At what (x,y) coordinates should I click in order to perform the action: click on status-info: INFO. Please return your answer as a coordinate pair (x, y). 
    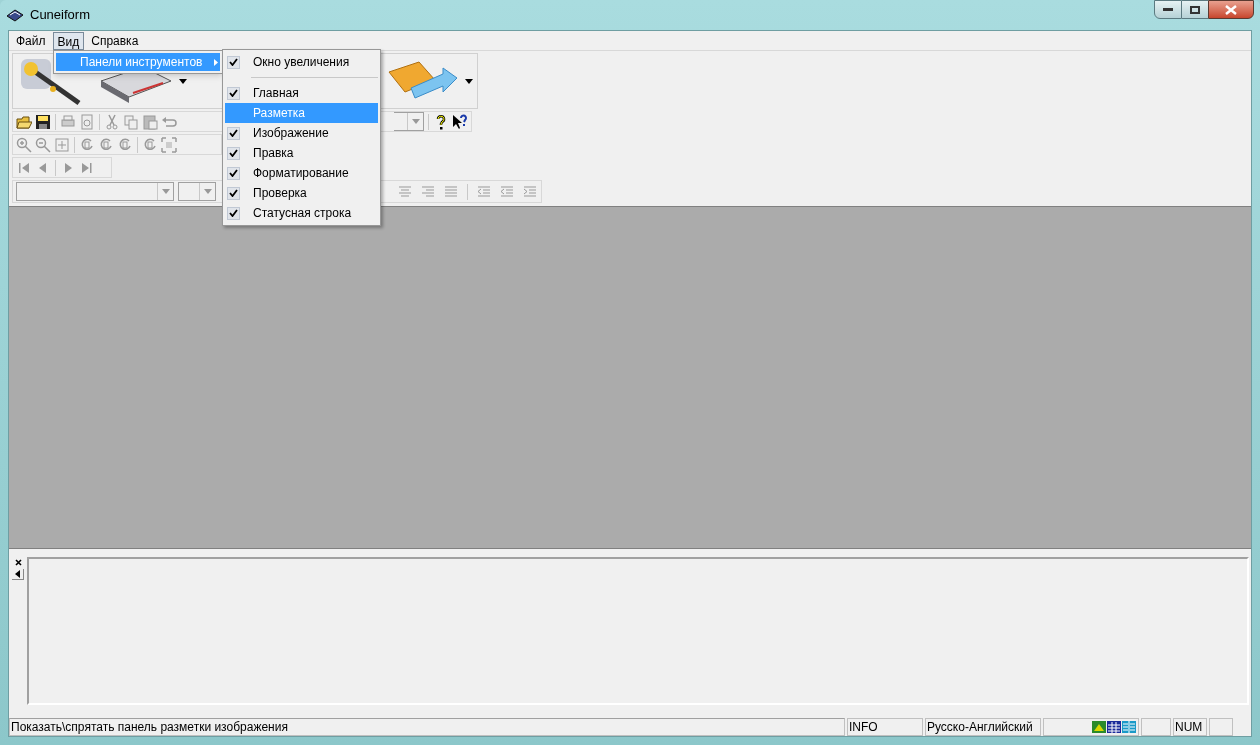
    Looking at the image, I should click on (885, 727).